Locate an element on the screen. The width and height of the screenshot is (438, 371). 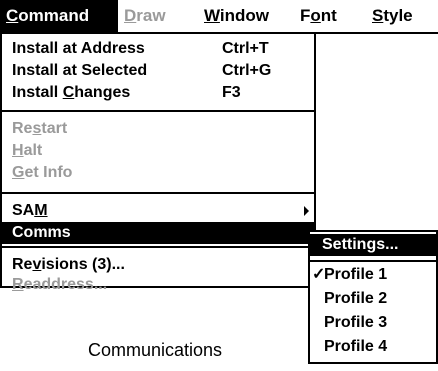
comms-label: Comms is located at coordinates (41, 232).